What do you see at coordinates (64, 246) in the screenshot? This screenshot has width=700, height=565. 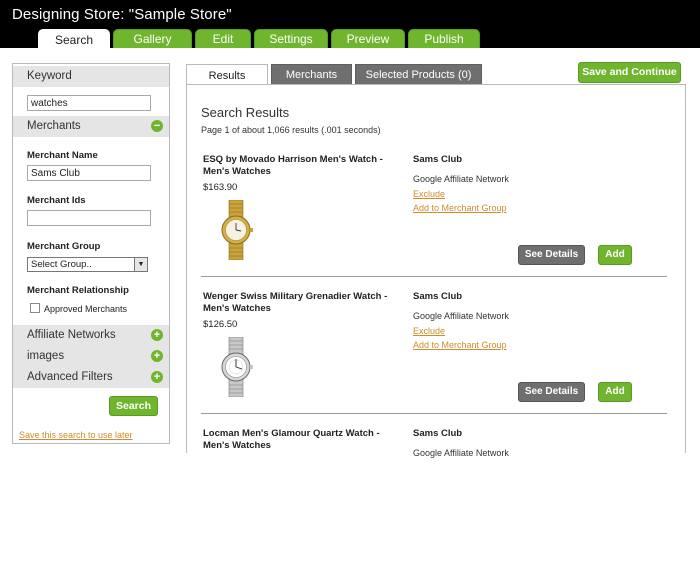 I see `merchant-group-label: Merchant Group` at bounding box center [64, 246].